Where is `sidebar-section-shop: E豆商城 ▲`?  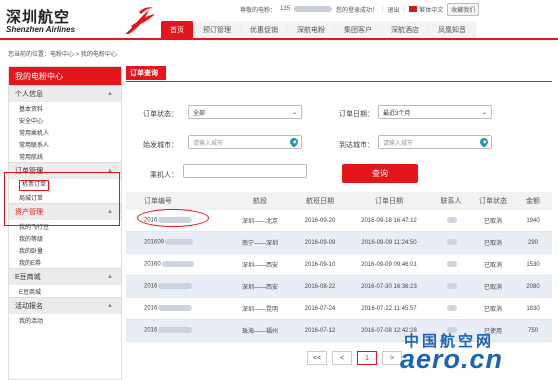 sidebar-section-shop: E豆商城 ▲ is located at coordinates (65, 276).